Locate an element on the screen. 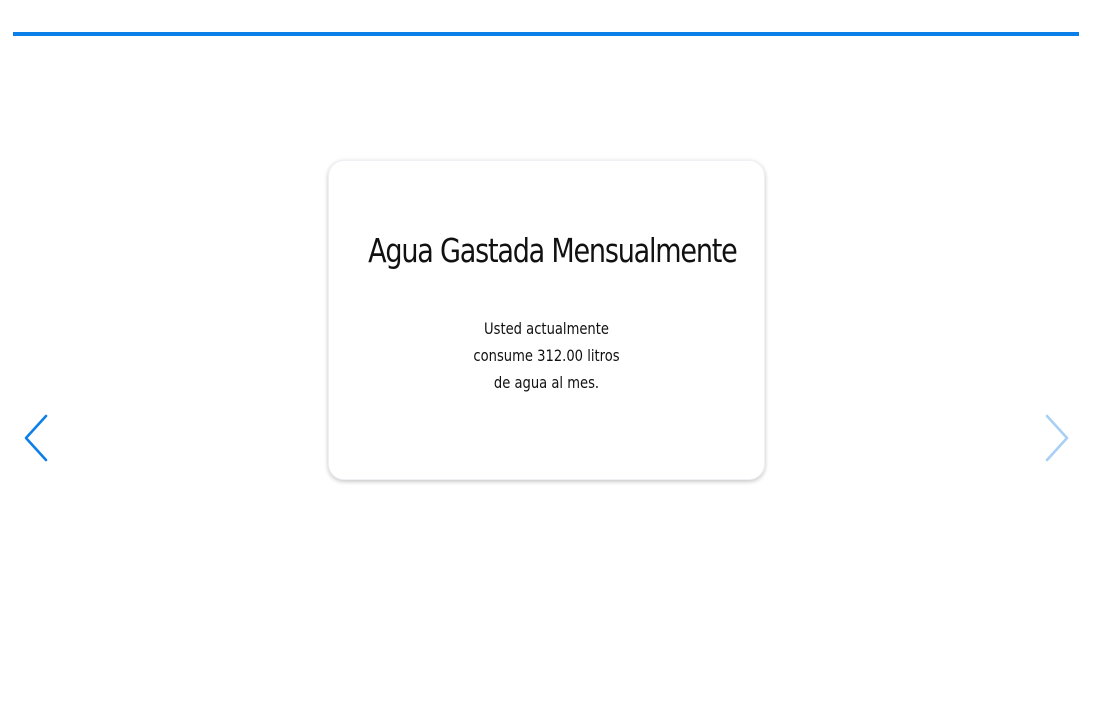 The image size is (1116, 703). card-body-line: Usted actualmente is located at coordinates (546, 328).